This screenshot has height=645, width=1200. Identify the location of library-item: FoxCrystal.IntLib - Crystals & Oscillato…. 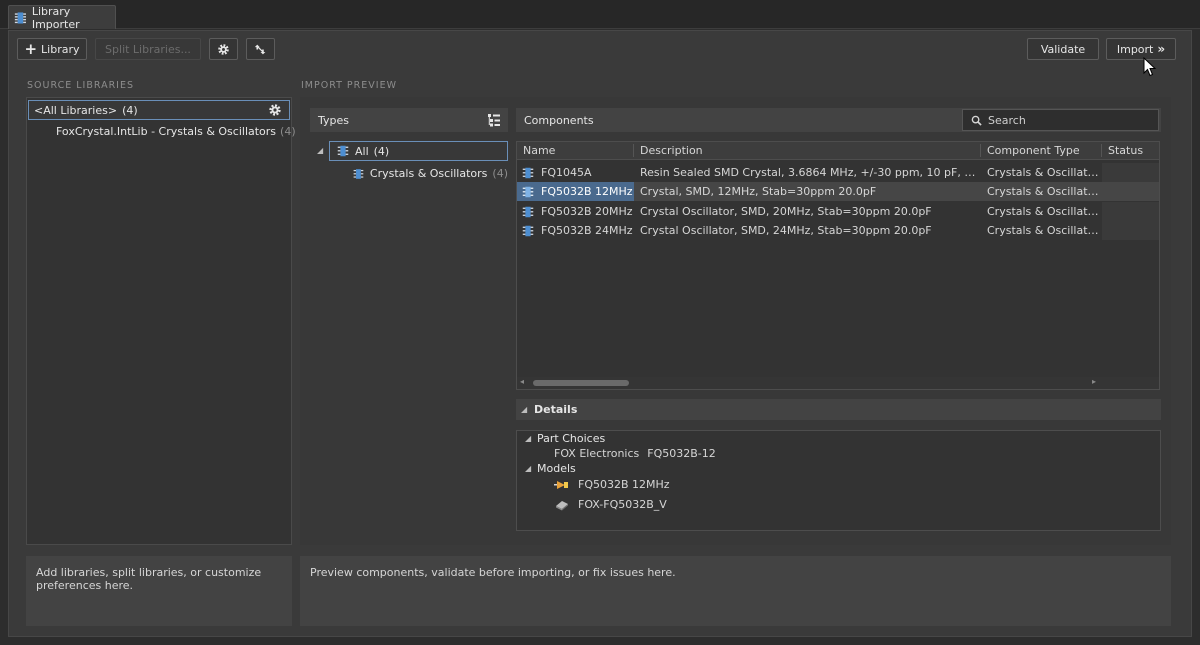
(174, 131).